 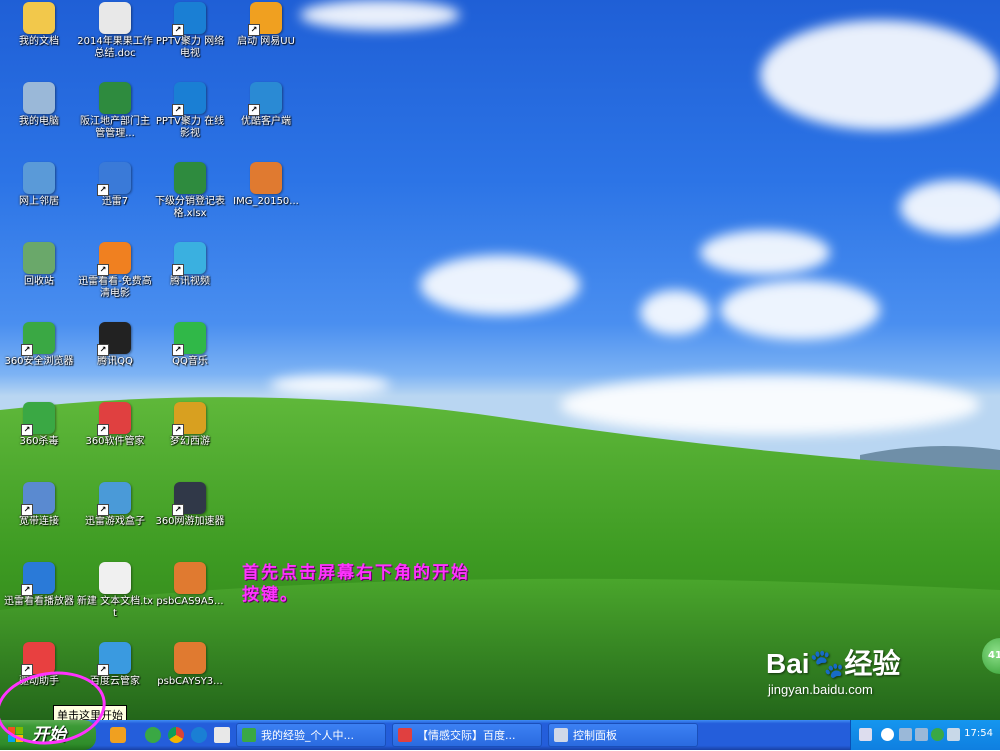 I want to click on network2-icon, so click(x=921, y=734).